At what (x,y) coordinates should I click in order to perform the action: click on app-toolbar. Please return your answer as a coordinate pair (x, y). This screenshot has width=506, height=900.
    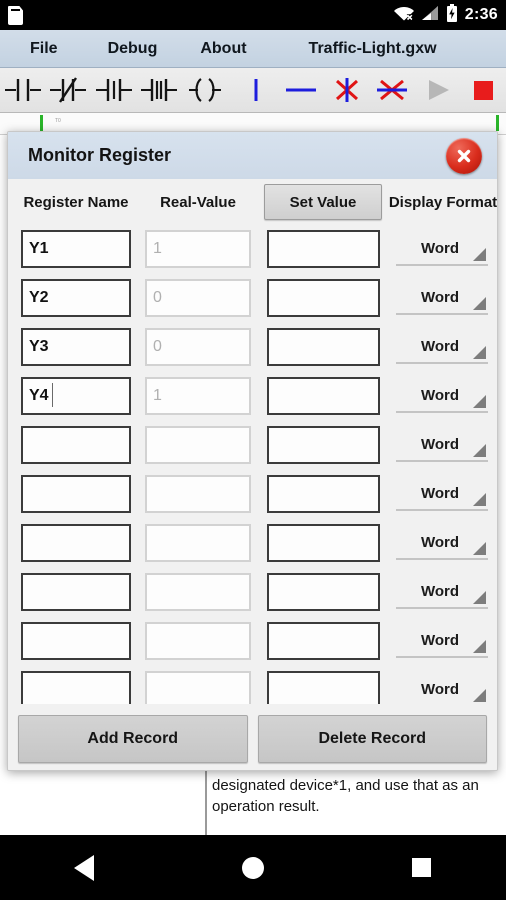
    Looking at the image, I should click on (253, 90).